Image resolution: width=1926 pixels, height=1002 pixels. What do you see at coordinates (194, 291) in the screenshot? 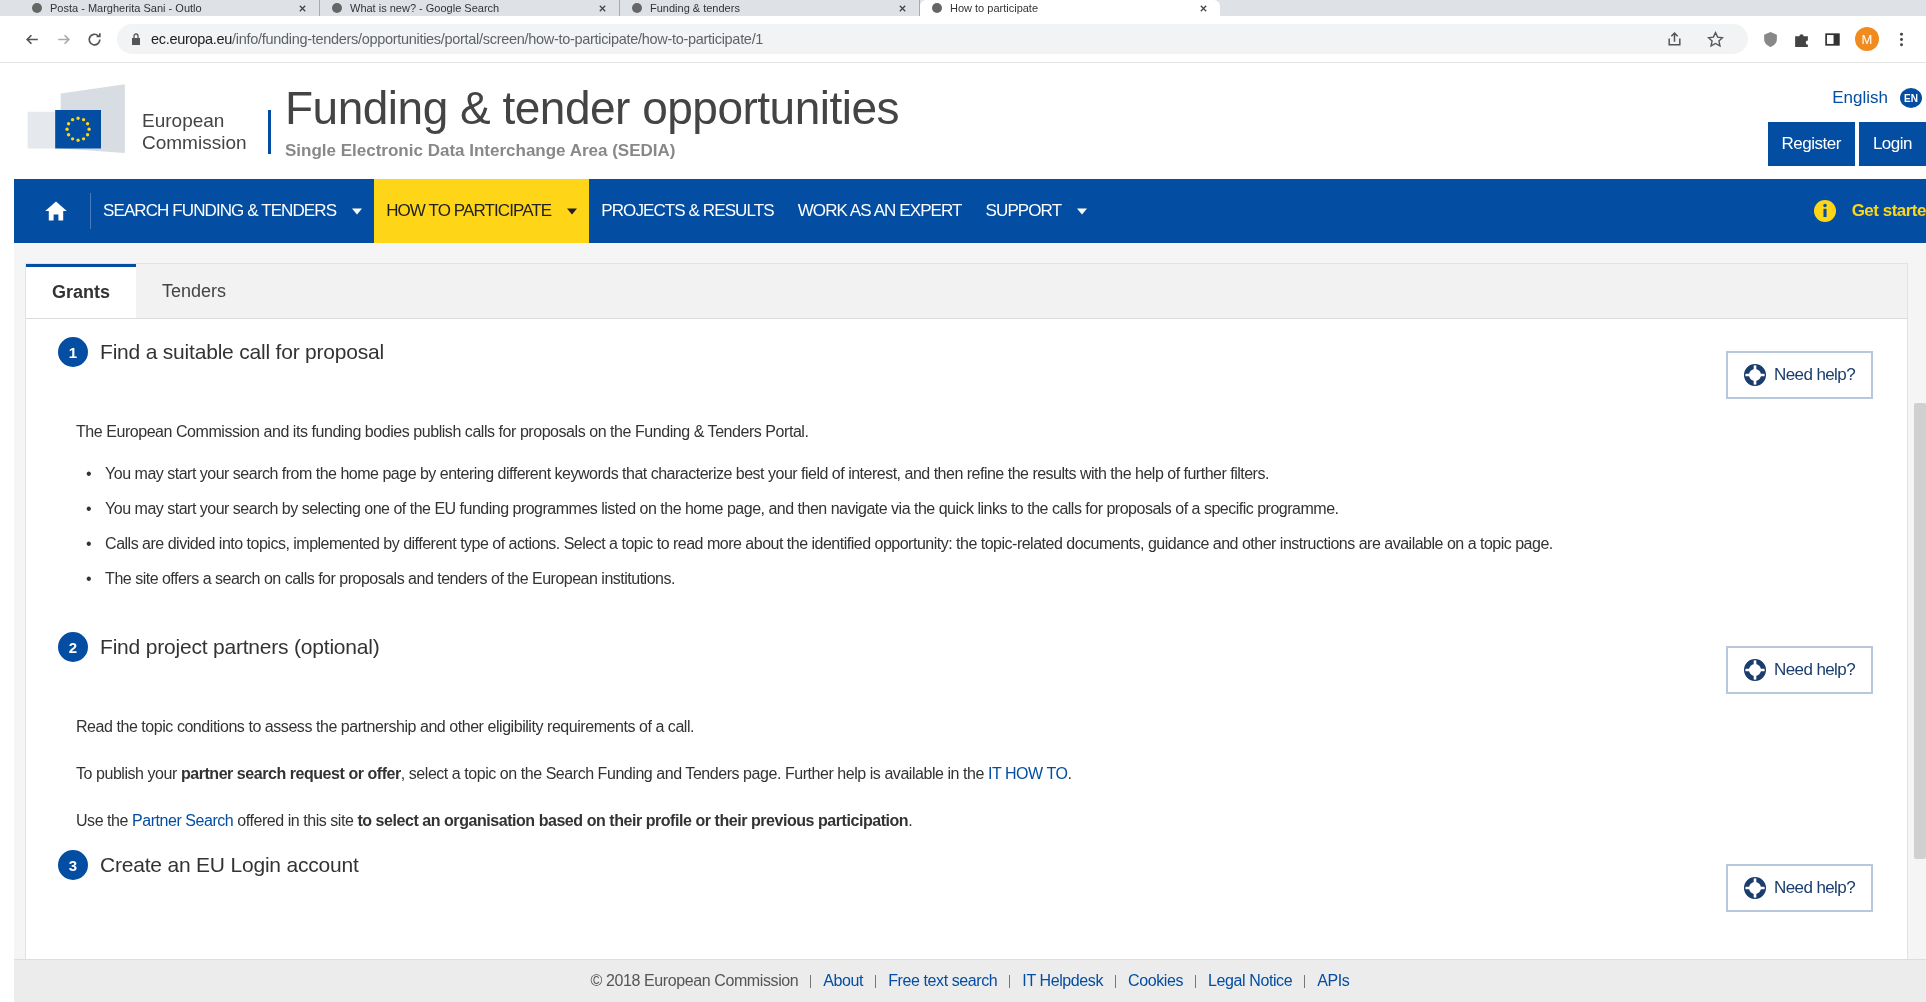
I see `content-tab: Tenders` at bounding box center [194, 291].